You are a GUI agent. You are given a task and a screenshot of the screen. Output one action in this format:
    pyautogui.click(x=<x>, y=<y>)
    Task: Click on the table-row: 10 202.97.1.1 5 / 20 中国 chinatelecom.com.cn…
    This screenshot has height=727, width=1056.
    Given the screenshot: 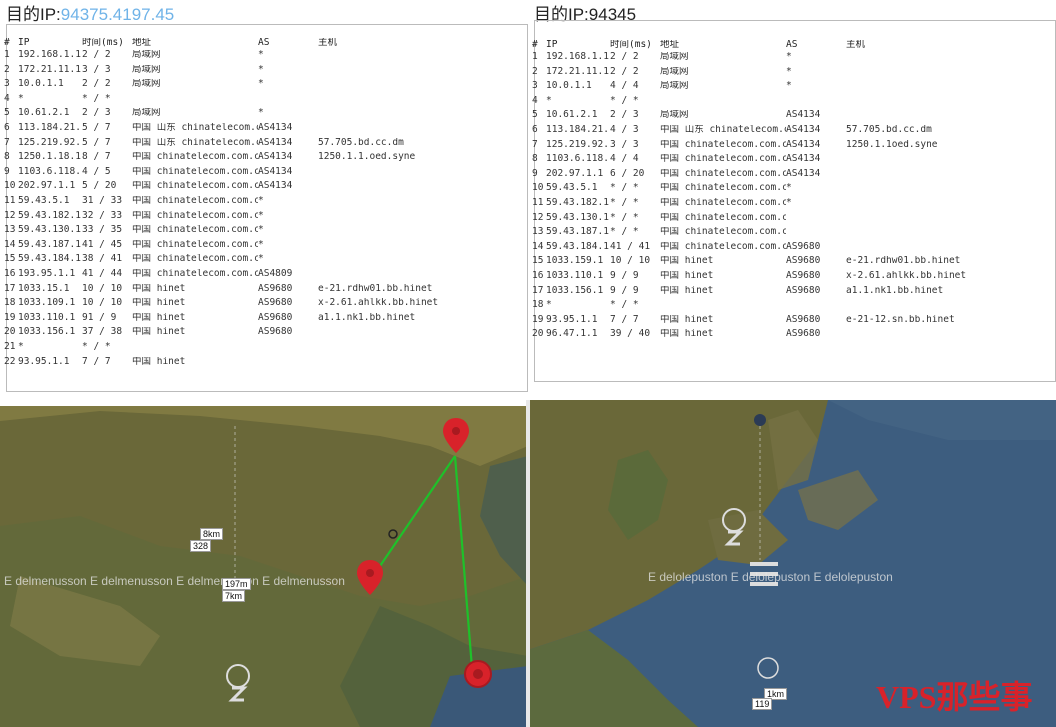 What is the action you would take?
    pyautogui.click(x=264, y=186)
    